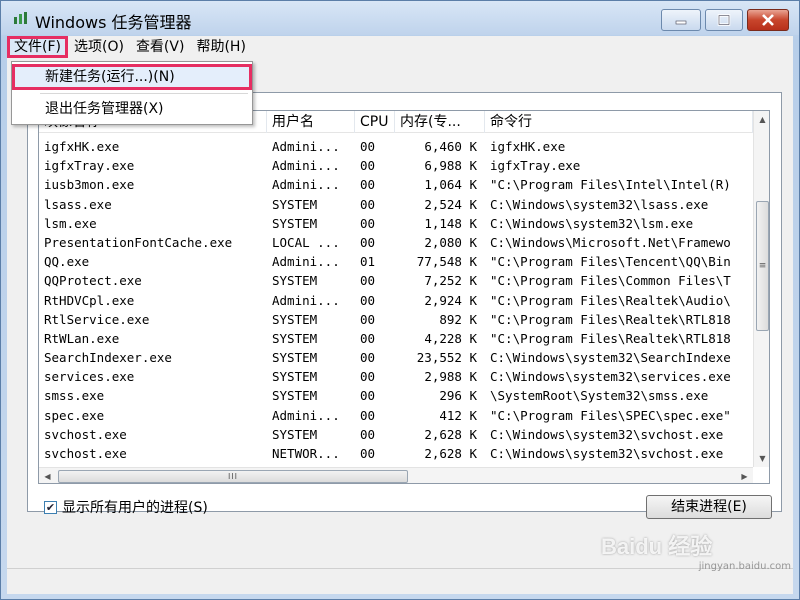  What do you see at coordinates (132, 77) in the screenshot?
I see `menu-item-new-task: 新建任务(运行...)(N)` at bounding box center [132, 77].